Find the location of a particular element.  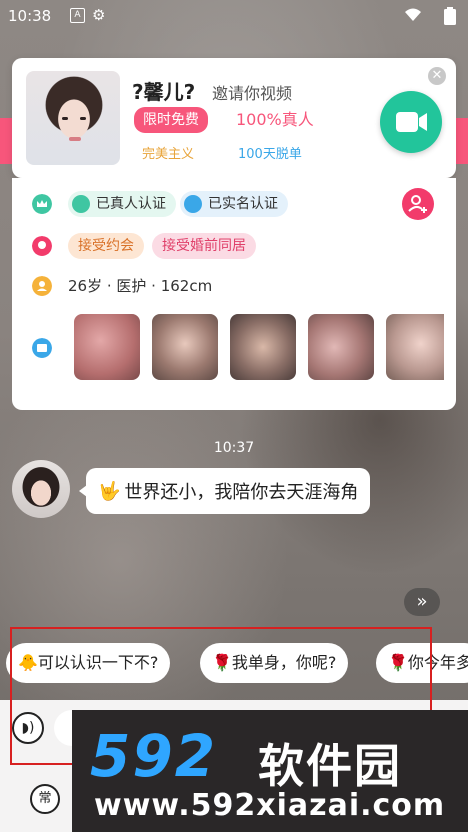

settings-icon: ⚙ is located at coordinates (99, 15).